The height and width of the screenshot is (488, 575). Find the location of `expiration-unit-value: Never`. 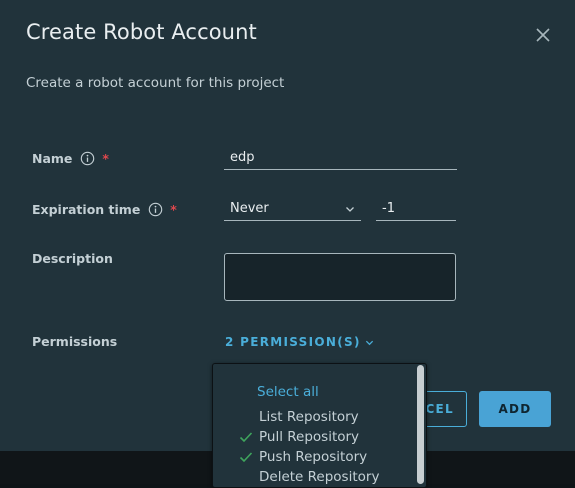

expiration-unit-value: Never is located at coordinates (249, 208).